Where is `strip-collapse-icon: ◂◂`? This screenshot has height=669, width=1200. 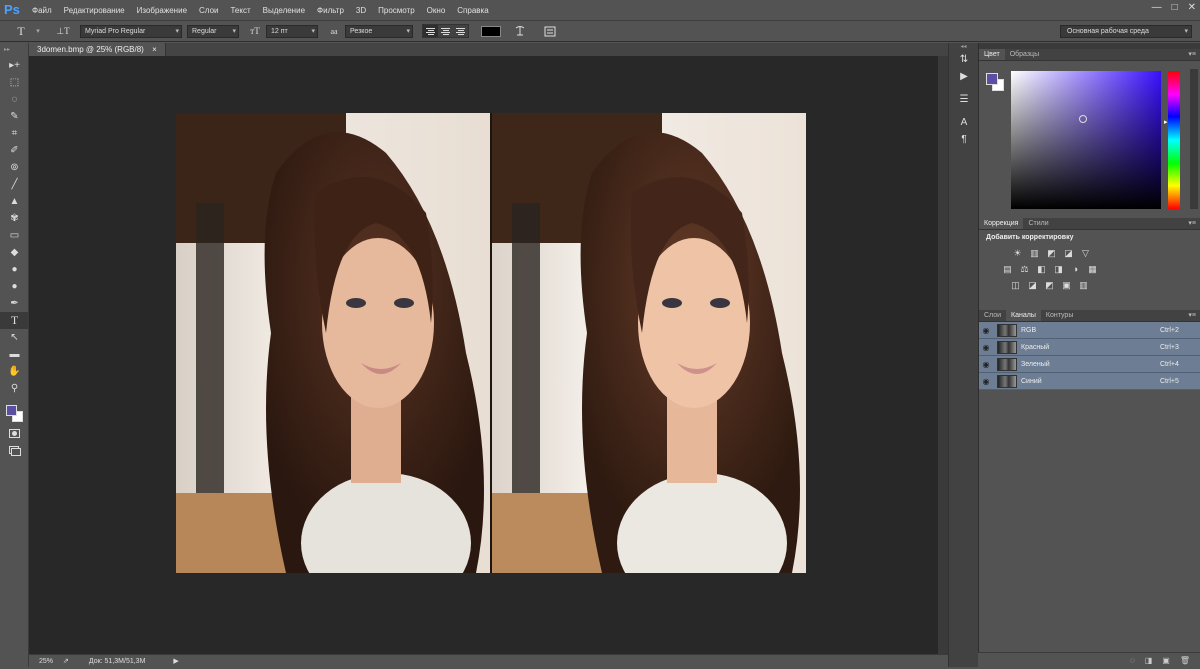
strip-collapse-icon: ◂◂ is located at coordinates (963, 47).